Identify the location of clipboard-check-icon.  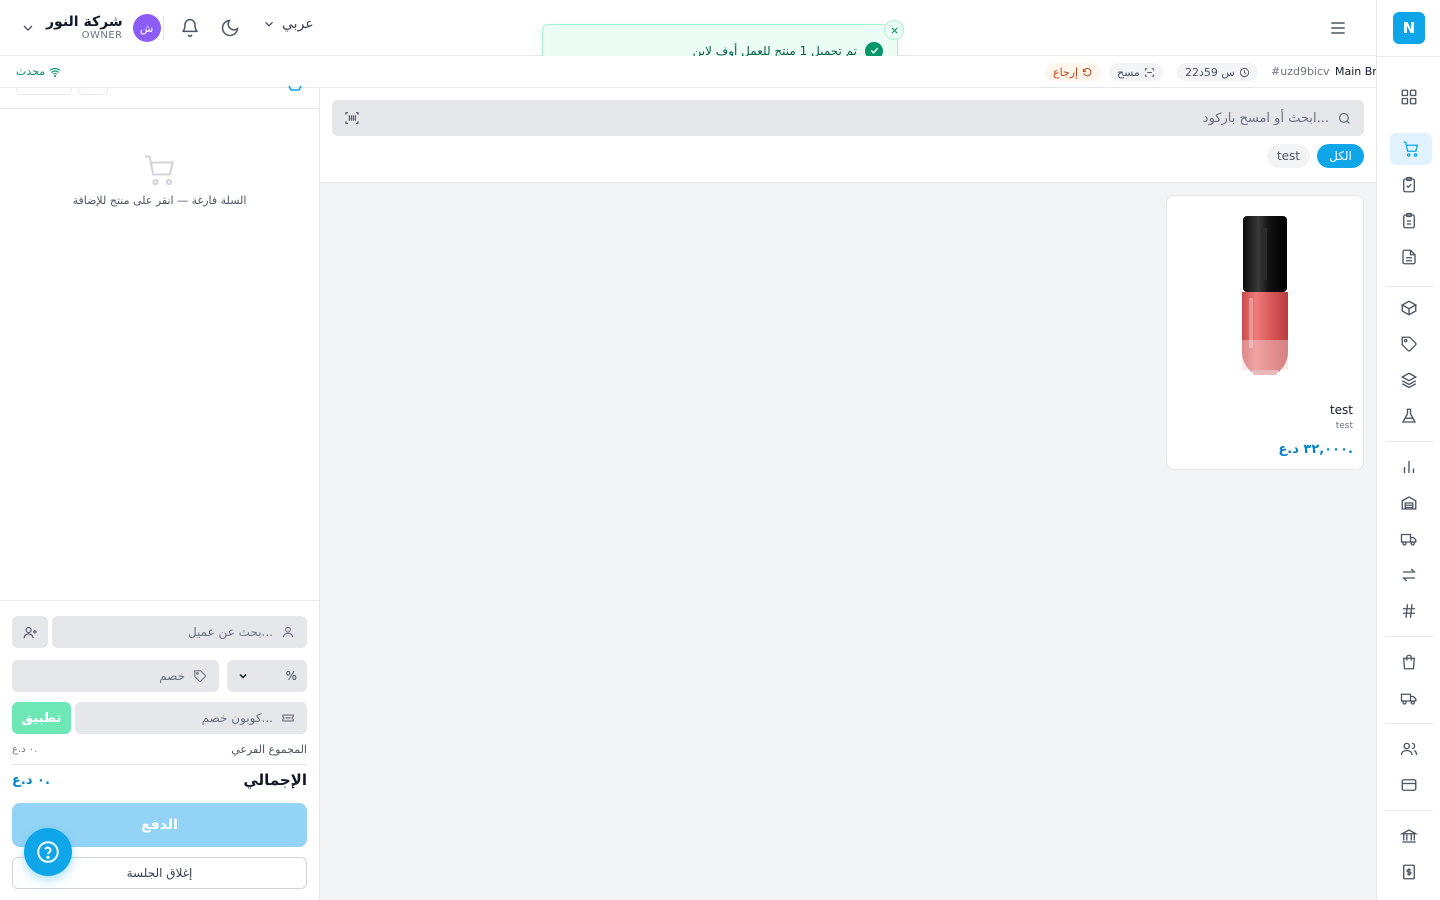
(1409, 184).